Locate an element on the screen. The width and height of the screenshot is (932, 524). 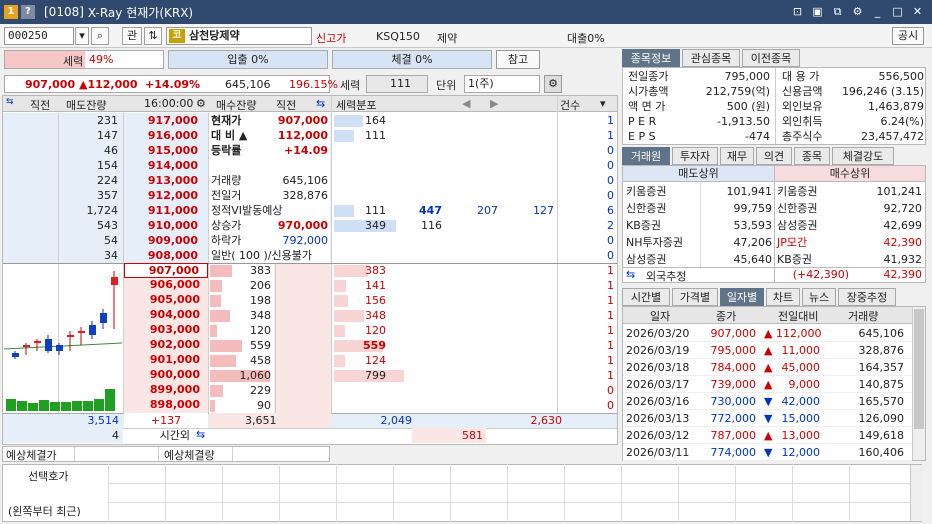
trade-gauge: 체결 0% is located at coordinates (412, 59).